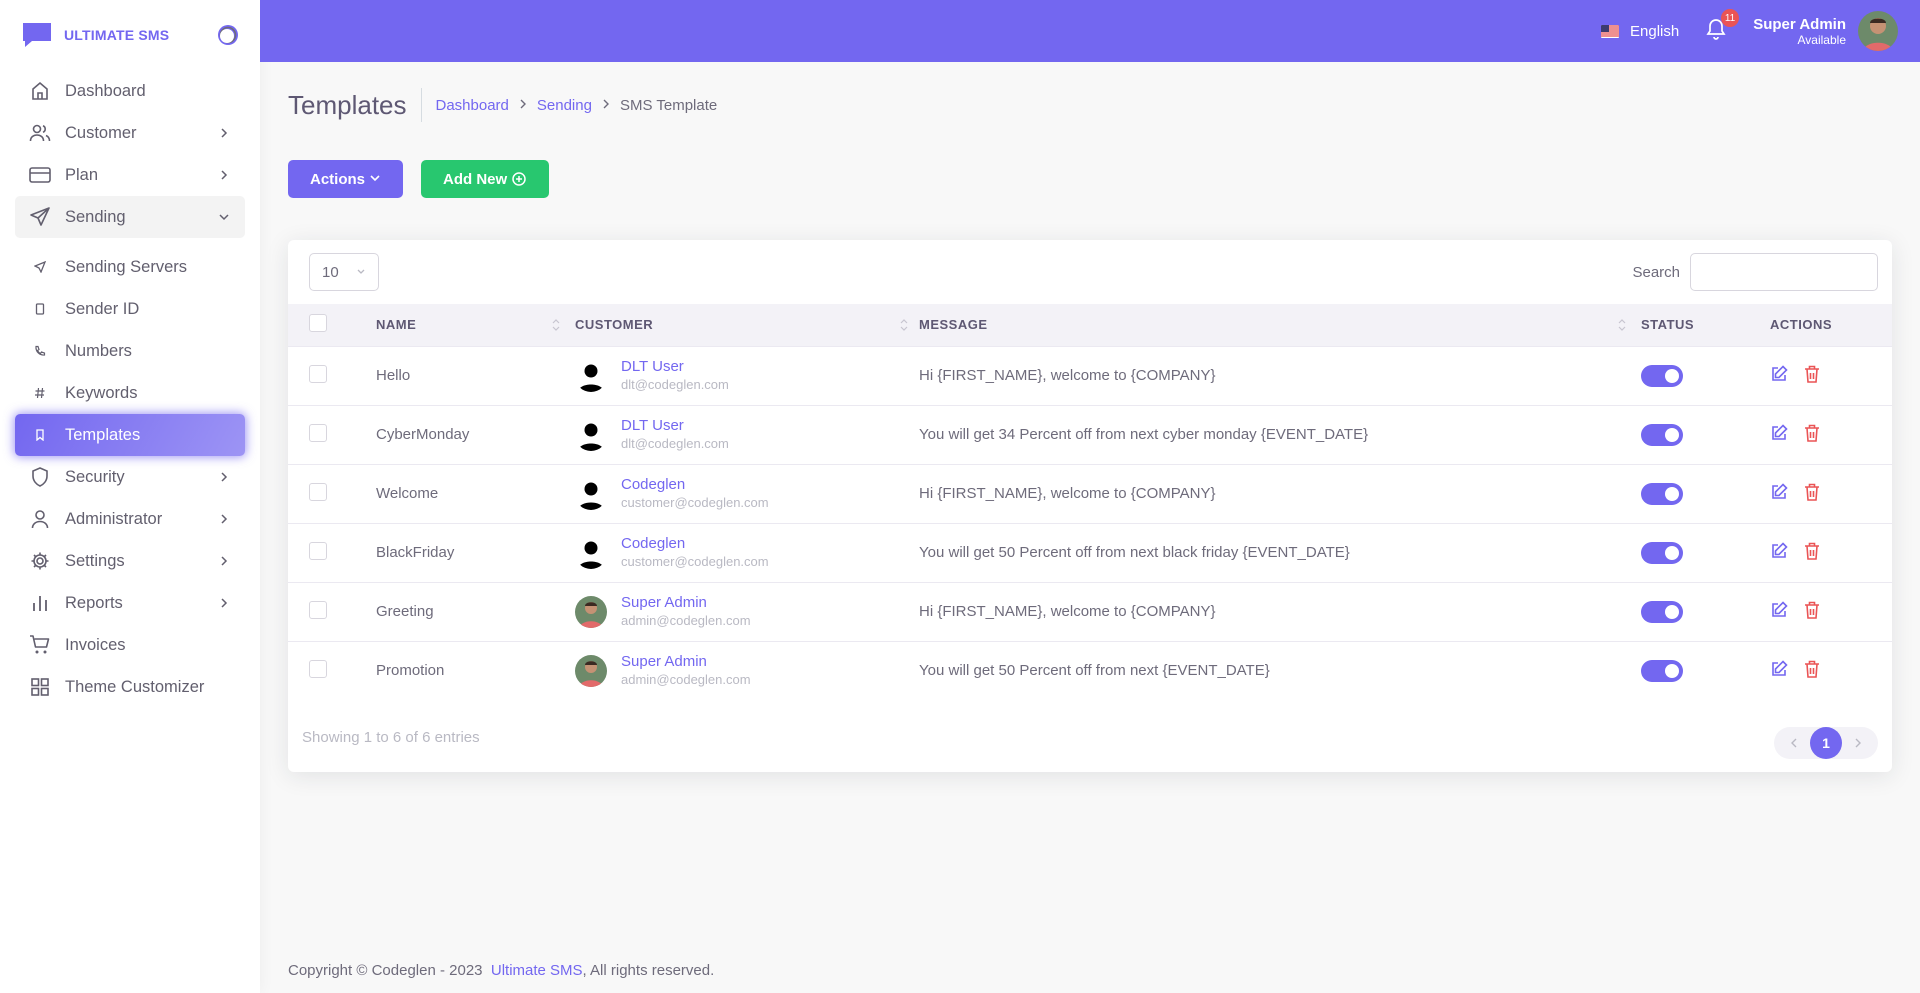 The width and height of the screenshot is (1920, 993). Describe the element at coordinates (130, 519) in the screenshot. I see `sidebar-item-administrator: Administrator` at that location.